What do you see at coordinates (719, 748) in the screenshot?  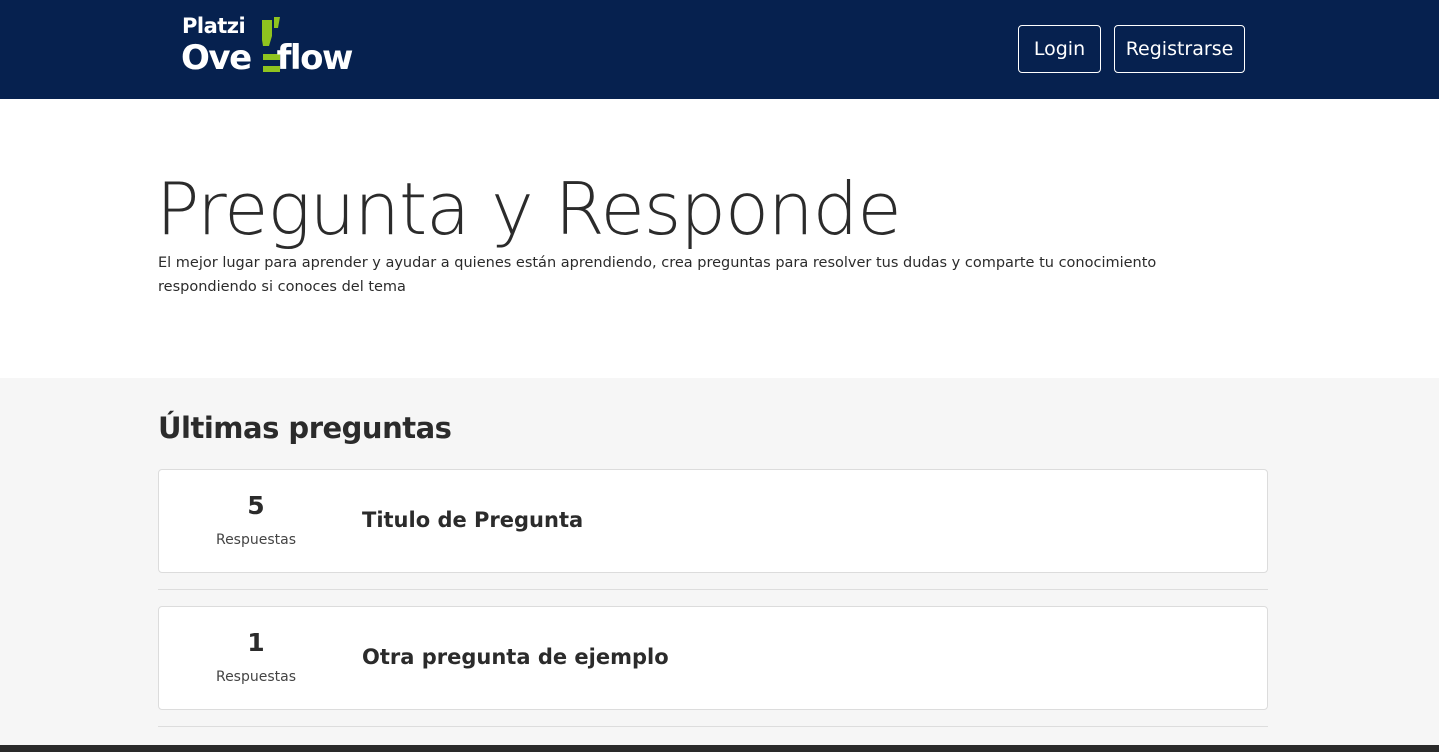 I see `footer-strip` at bounding box center [719, 748].